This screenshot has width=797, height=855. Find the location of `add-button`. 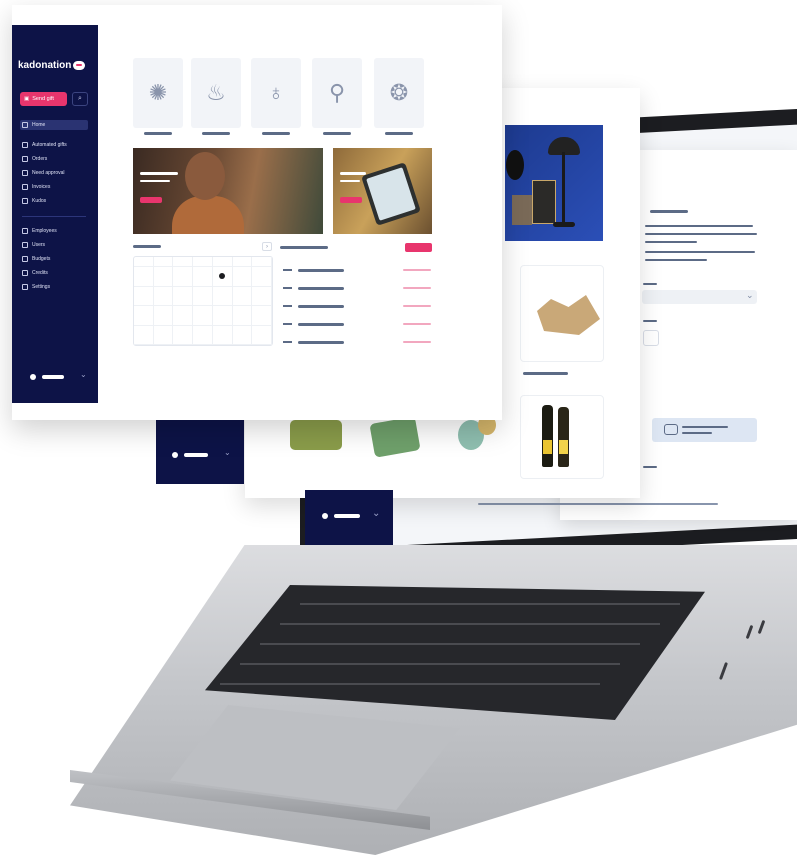

add-button is located at coordinates (418, 247).